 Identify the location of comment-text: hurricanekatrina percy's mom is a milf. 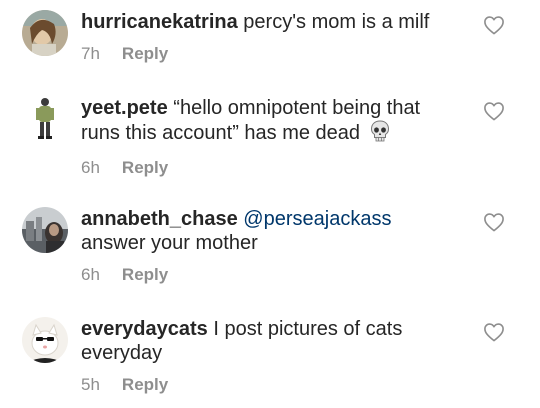
(271, 22).